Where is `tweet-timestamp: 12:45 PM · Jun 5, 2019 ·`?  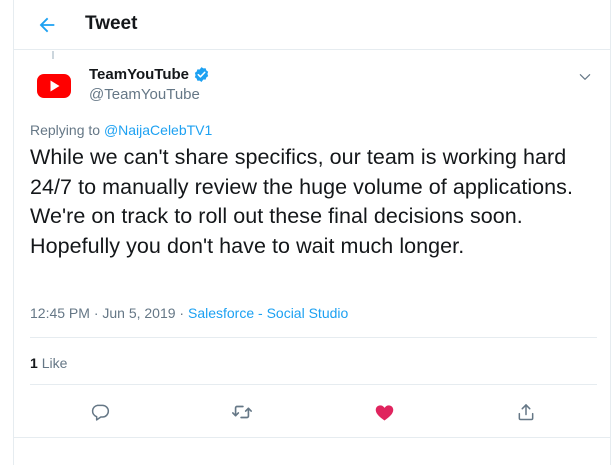
tweet-timestamp: 12:45 PM · Jun 5, 2019 · is located at coordinates (109, 313).